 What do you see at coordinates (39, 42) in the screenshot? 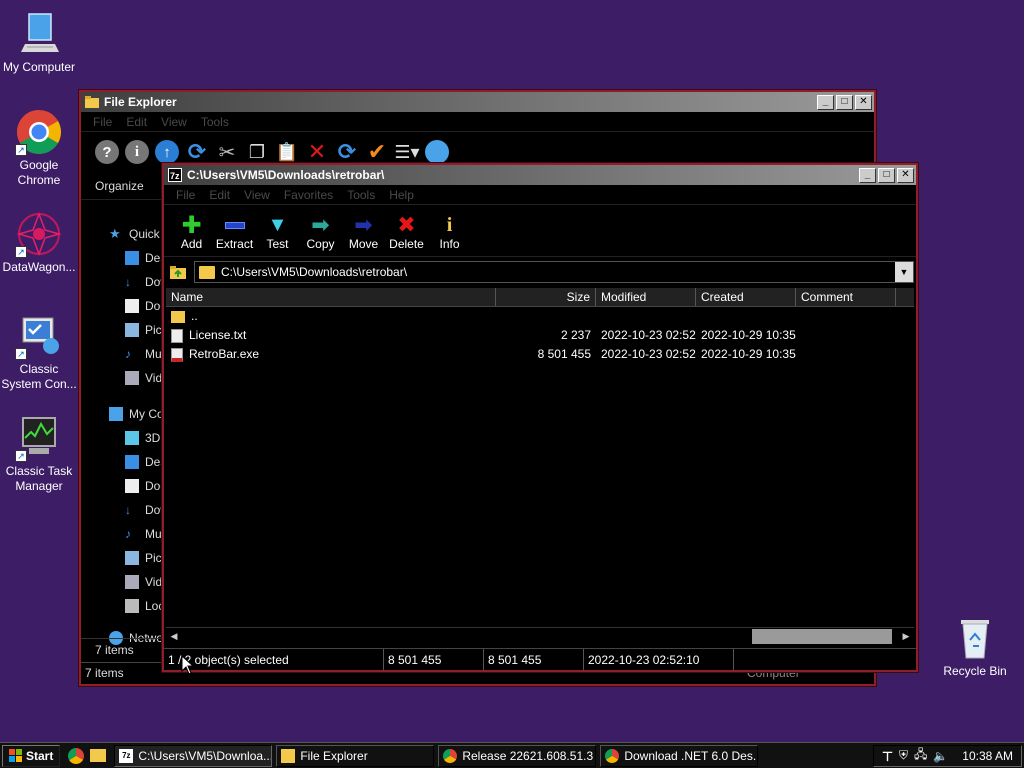
I see `desktop-icon-my-computer: My Computer` at bounding box center [39, 42].